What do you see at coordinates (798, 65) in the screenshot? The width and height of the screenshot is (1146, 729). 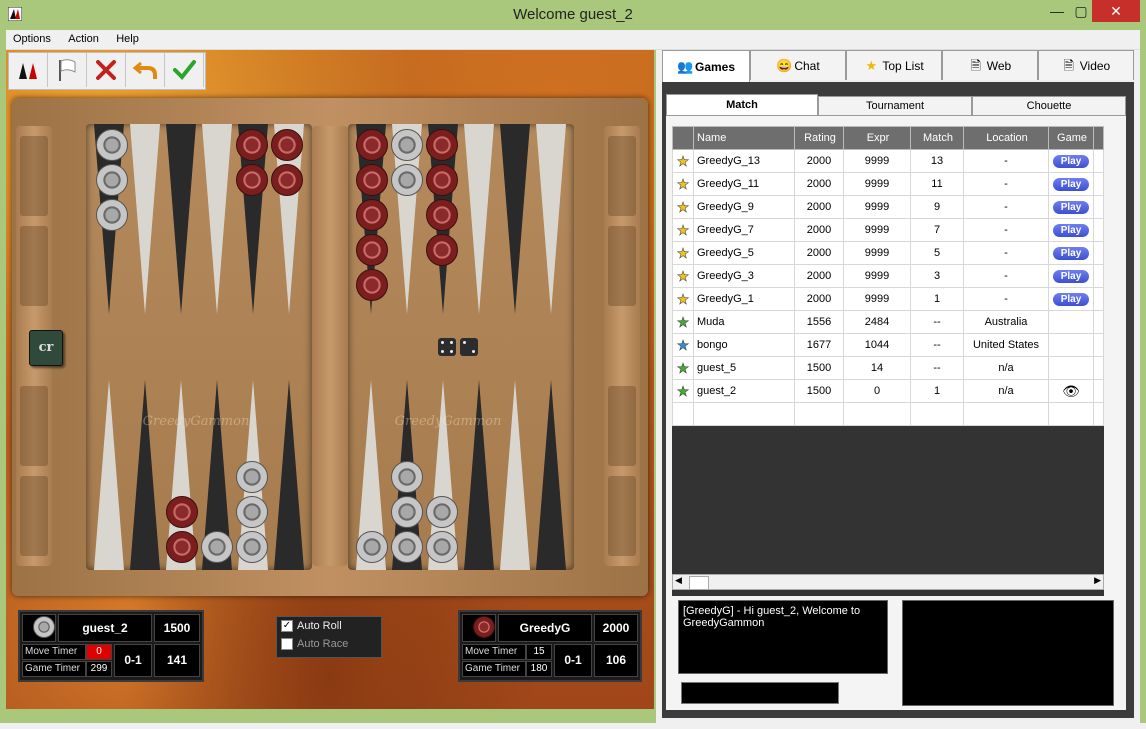 I see `tab-chat: 😄 Chat` at bounding box center [798, 65].